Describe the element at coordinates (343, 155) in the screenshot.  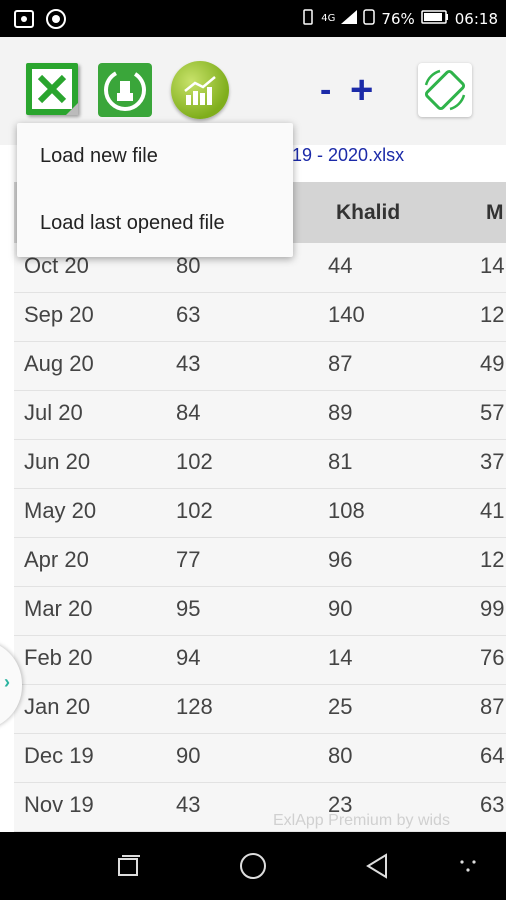
I see `file-name: 019 - 2020.xlsx` at that location.